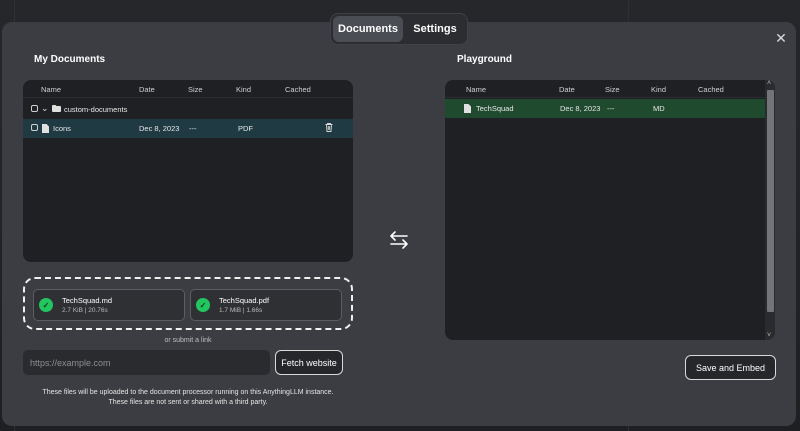 The image size is (800, 431). Describe the element at coordinates (96, 109) in the screenshot. I see `folder-name: custom-documents` at that location.